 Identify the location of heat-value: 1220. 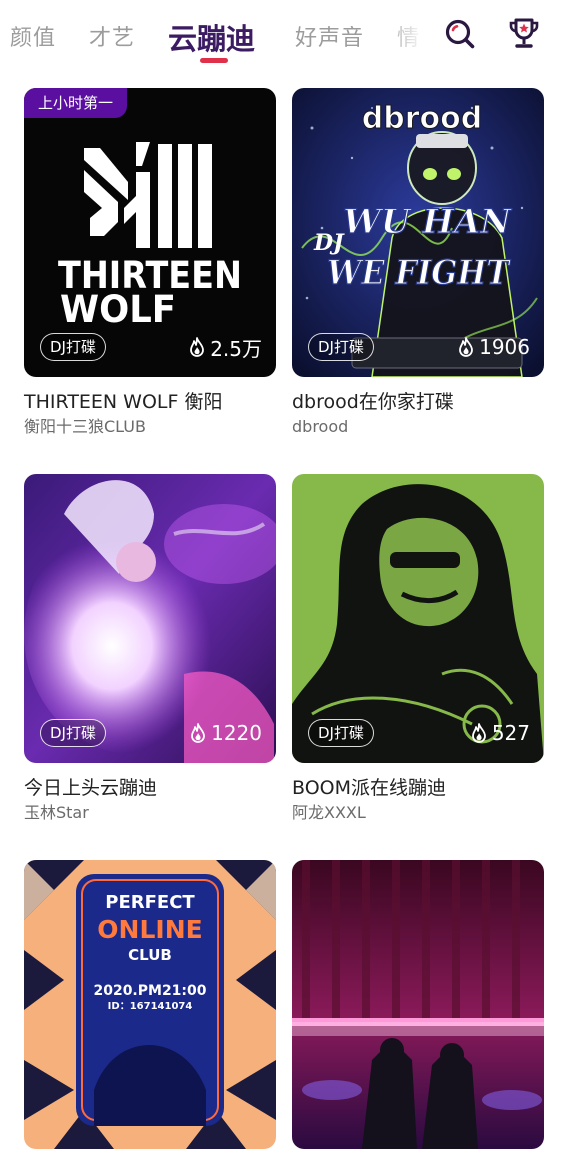
(236, 733).